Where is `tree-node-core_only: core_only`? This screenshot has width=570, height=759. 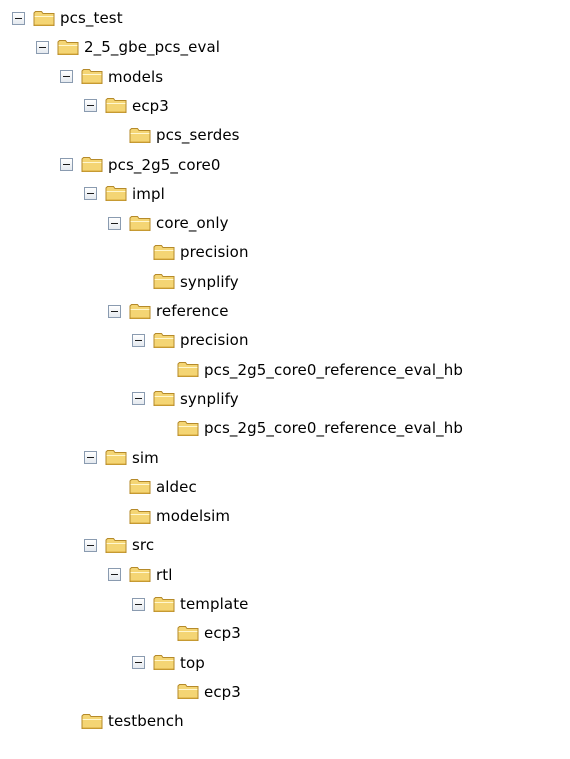 tree-node-core_only: core_only is located at coordinates (168, 223).